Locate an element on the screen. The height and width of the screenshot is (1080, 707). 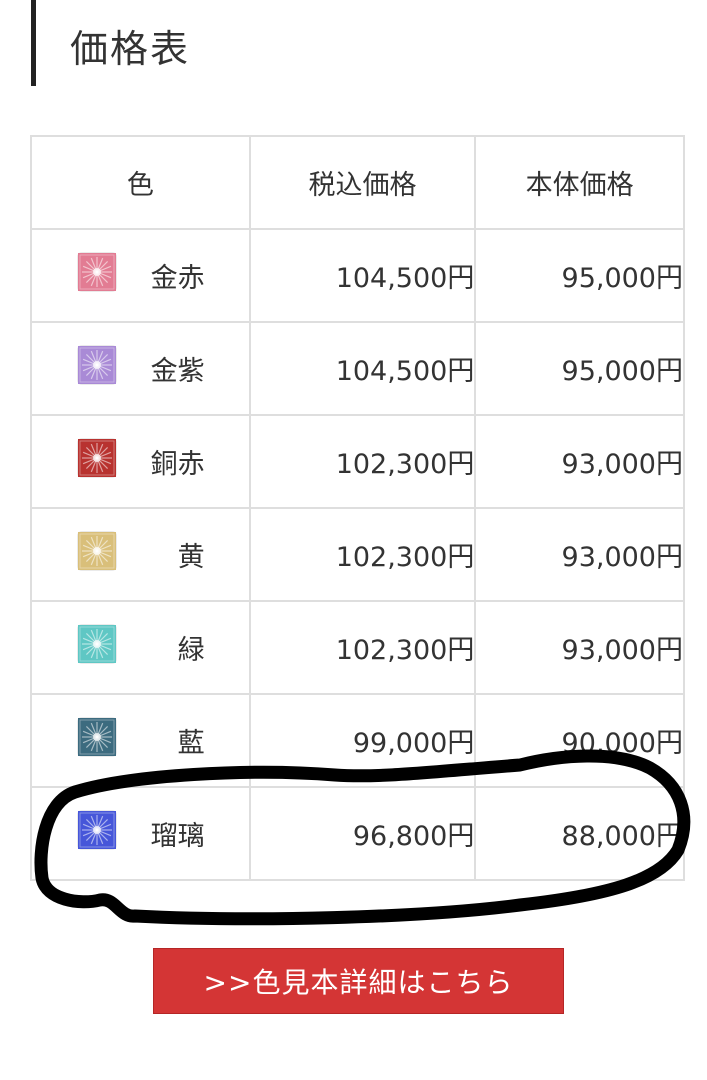
color-cell: 緑 is located at coordinates (140, 647).